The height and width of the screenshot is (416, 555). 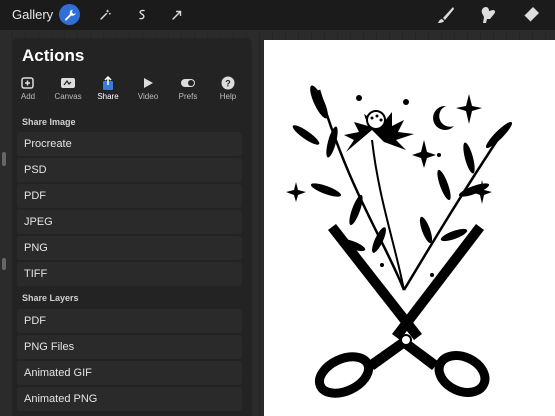 I want to click on toggle-icon, so click(x=188, y=83).